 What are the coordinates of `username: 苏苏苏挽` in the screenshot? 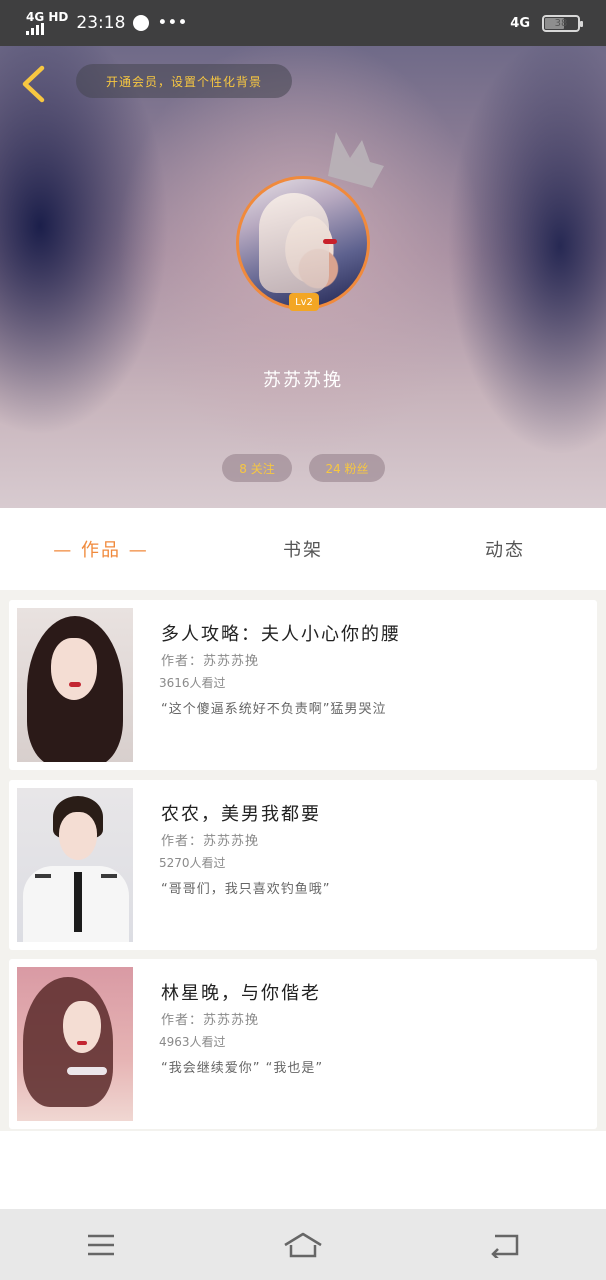 It's located at (303, 380).